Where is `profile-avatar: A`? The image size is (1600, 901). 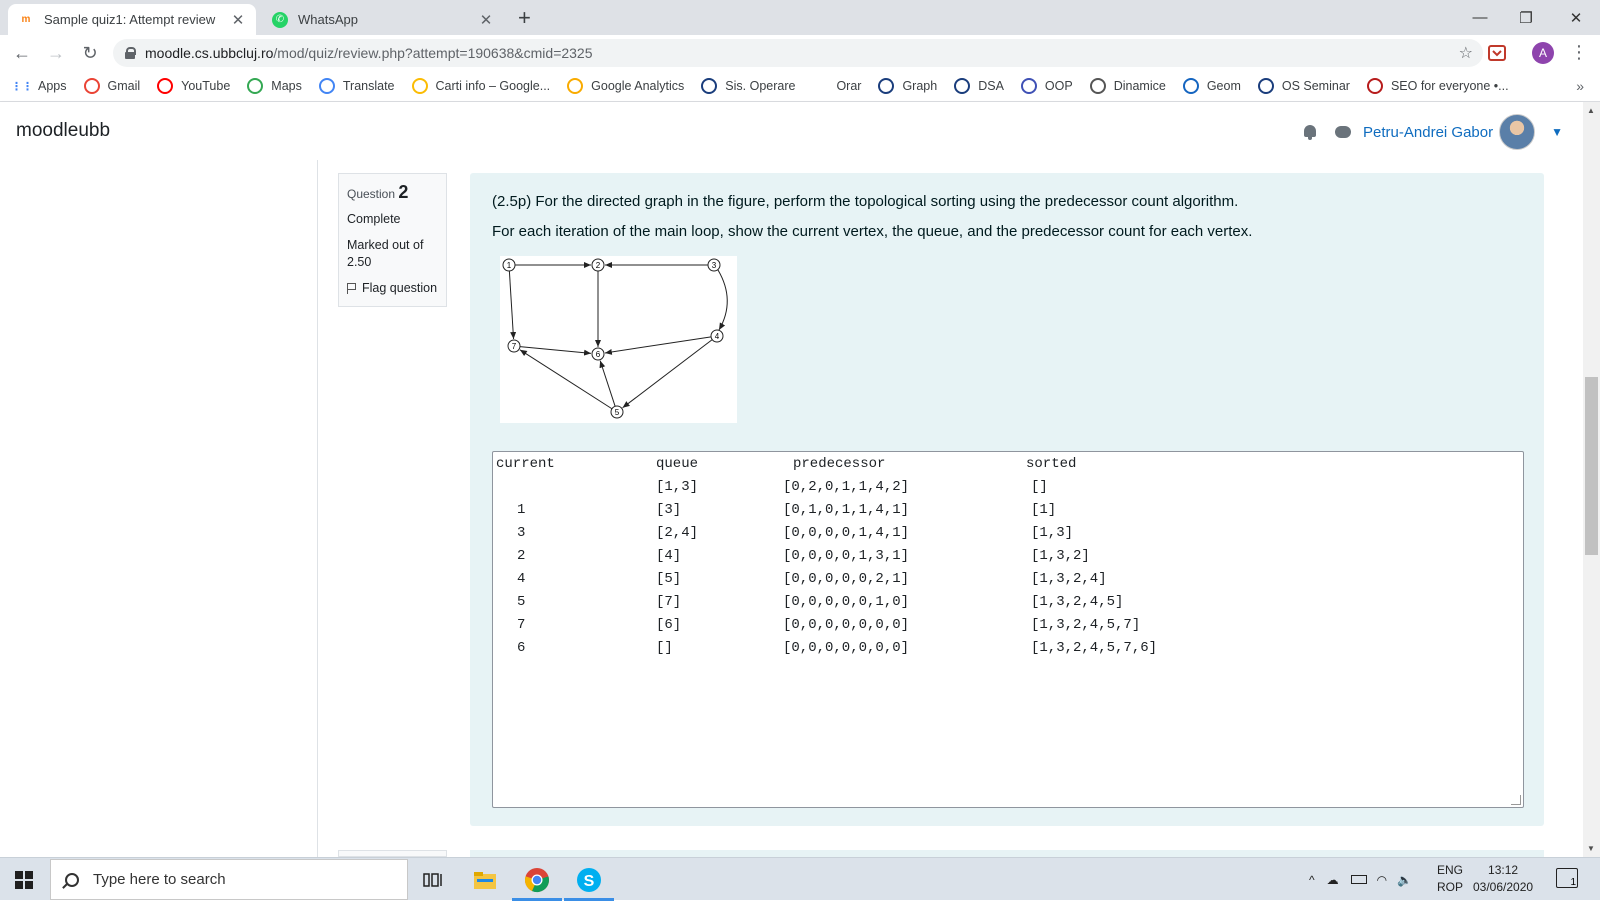 profile-avatar: A is located at coordinates (1543, 53).